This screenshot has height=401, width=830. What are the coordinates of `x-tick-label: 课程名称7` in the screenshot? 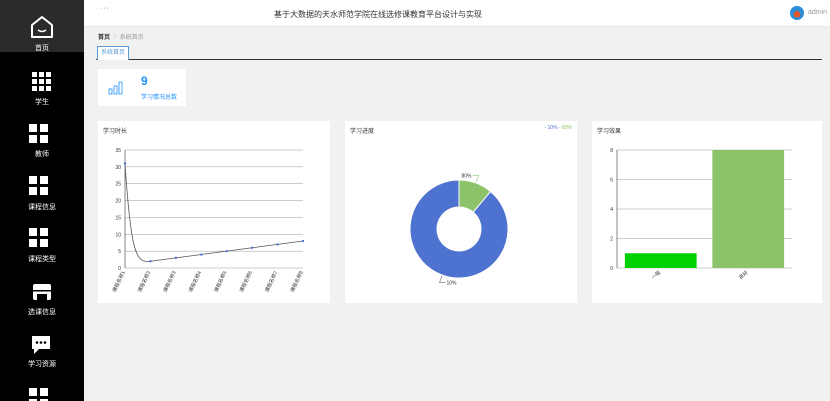 It's located at (271, 282).